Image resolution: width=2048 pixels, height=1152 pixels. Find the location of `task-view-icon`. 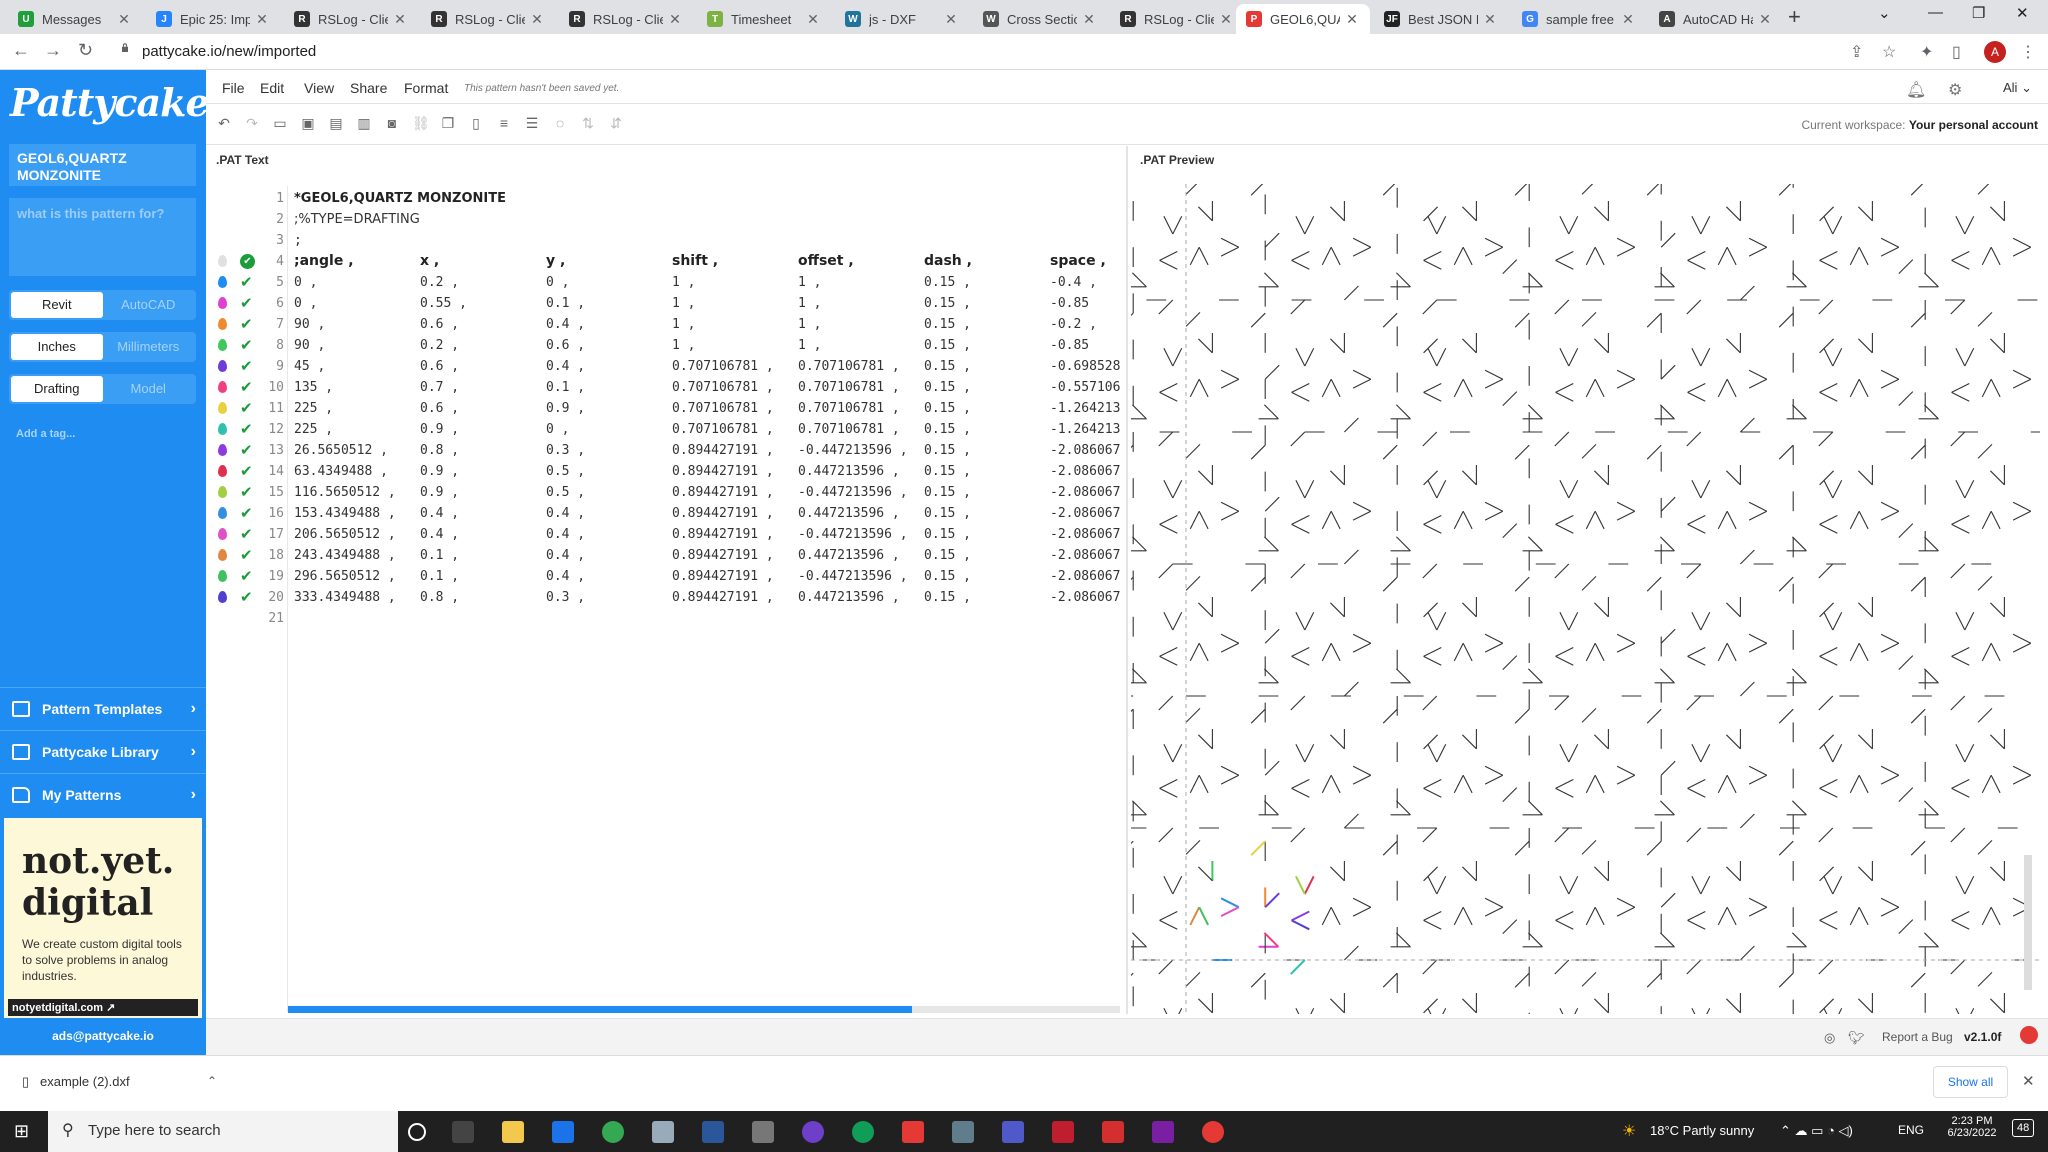

task-view-icon is located at coordinates (463, 1132).